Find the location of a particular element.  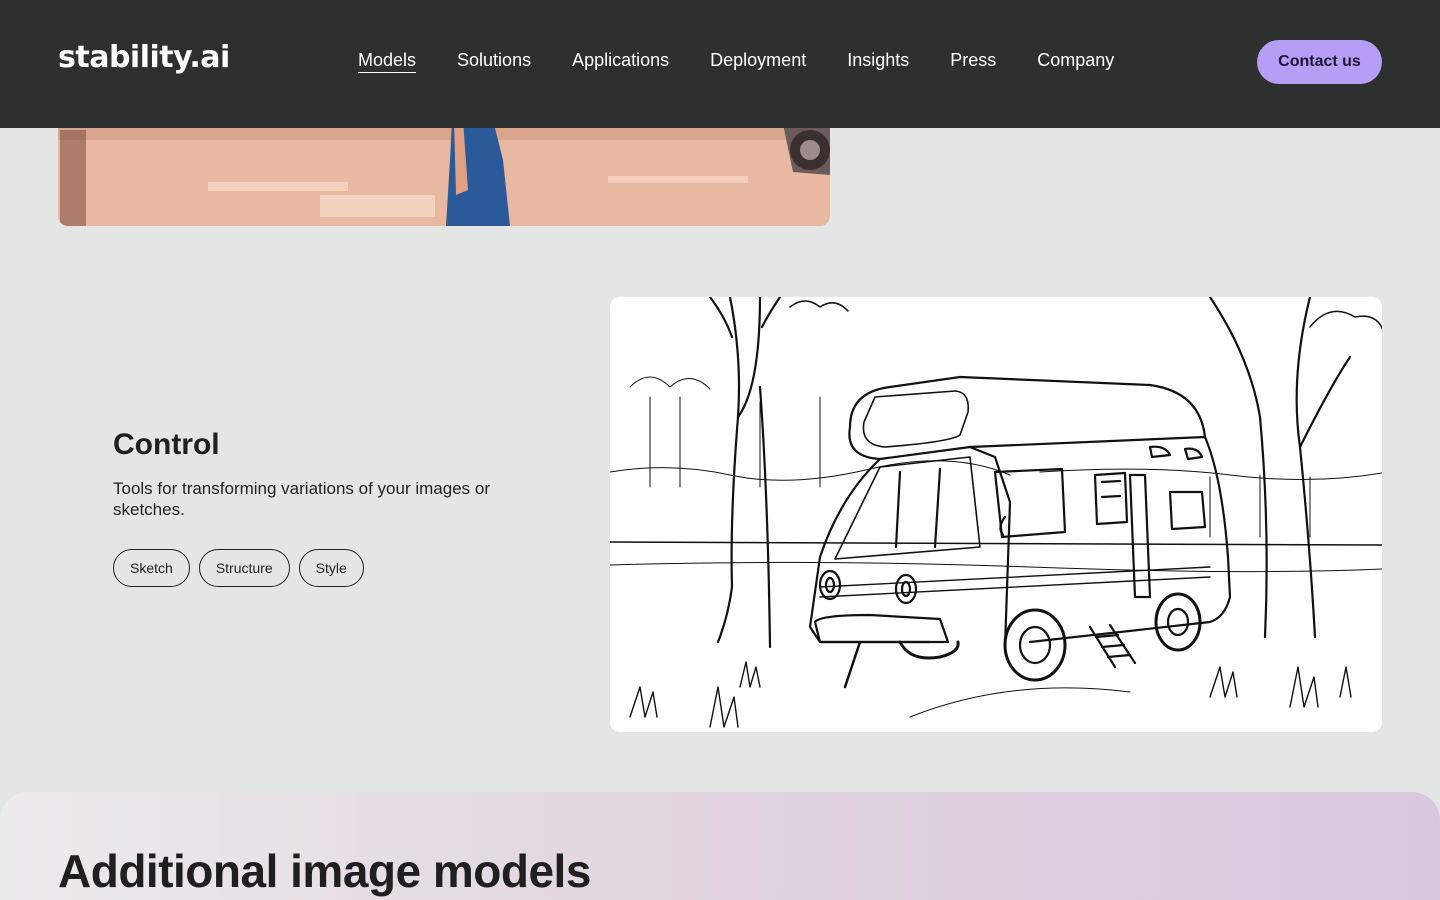

nav-models: Models is located at coordinates (387, 61).